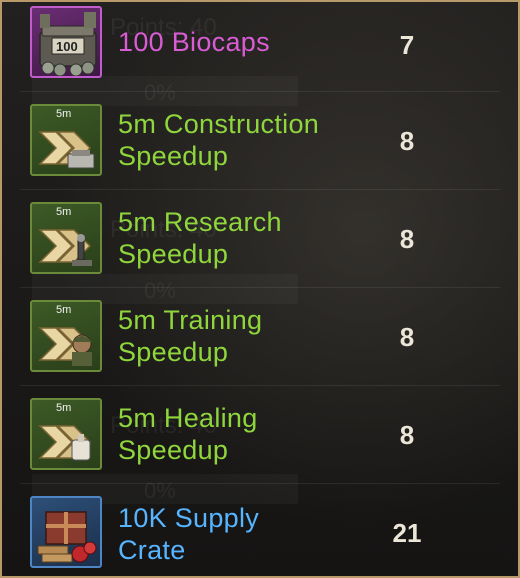 The height and width of the screenshot is (578, 520). Describe the element at coordinates (194, 42) in the screenshot. I see `reward-name: 100 Biocaps` at that location.